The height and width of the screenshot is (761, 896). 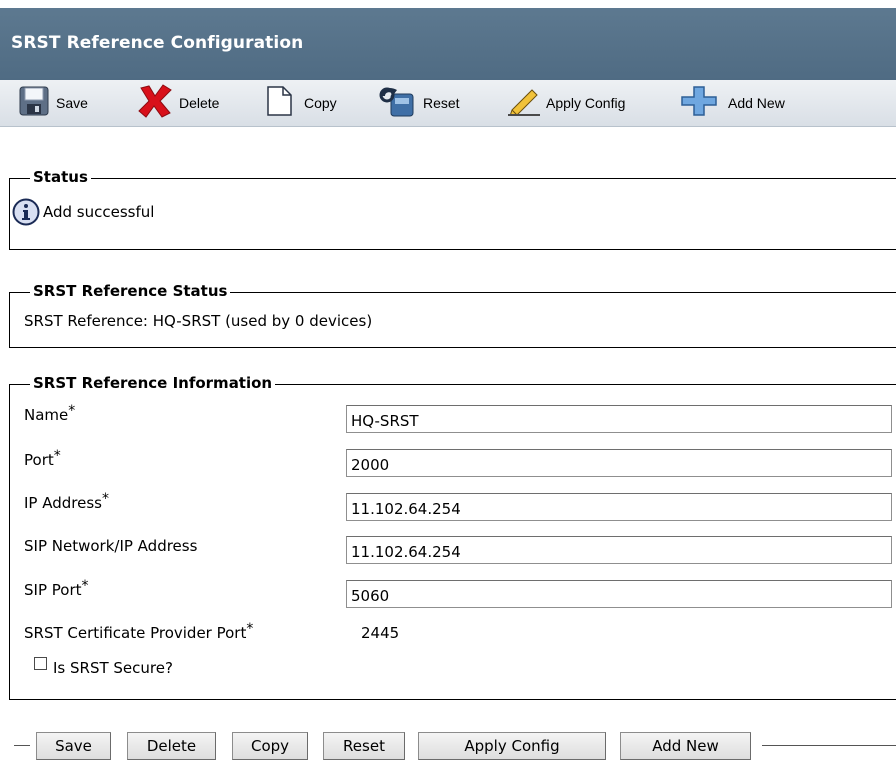 What do you see at coordinates (448, 44) in the screenshot?
I see `title-bar: SRST Reference Configuration` at bounding box center [448, 44].